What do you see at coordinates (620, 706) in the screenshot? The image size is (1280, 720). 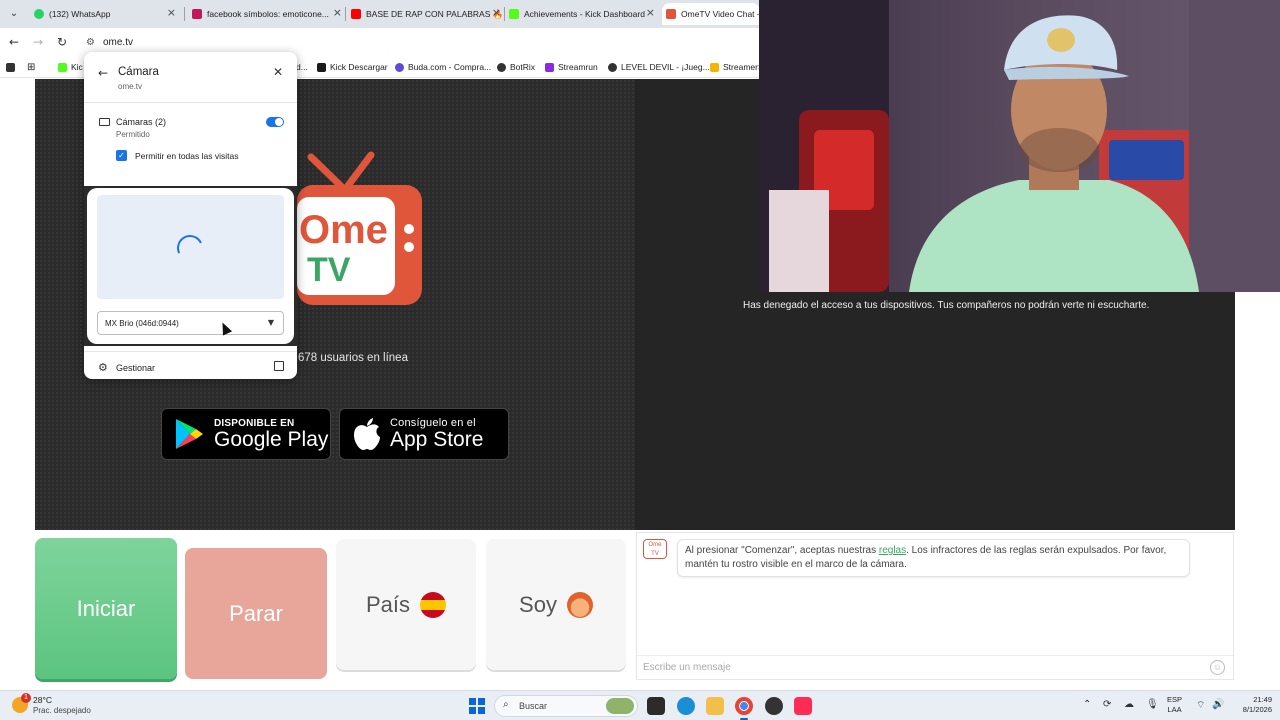 I see `search-highlight-image` at bounding box center [620, 706].